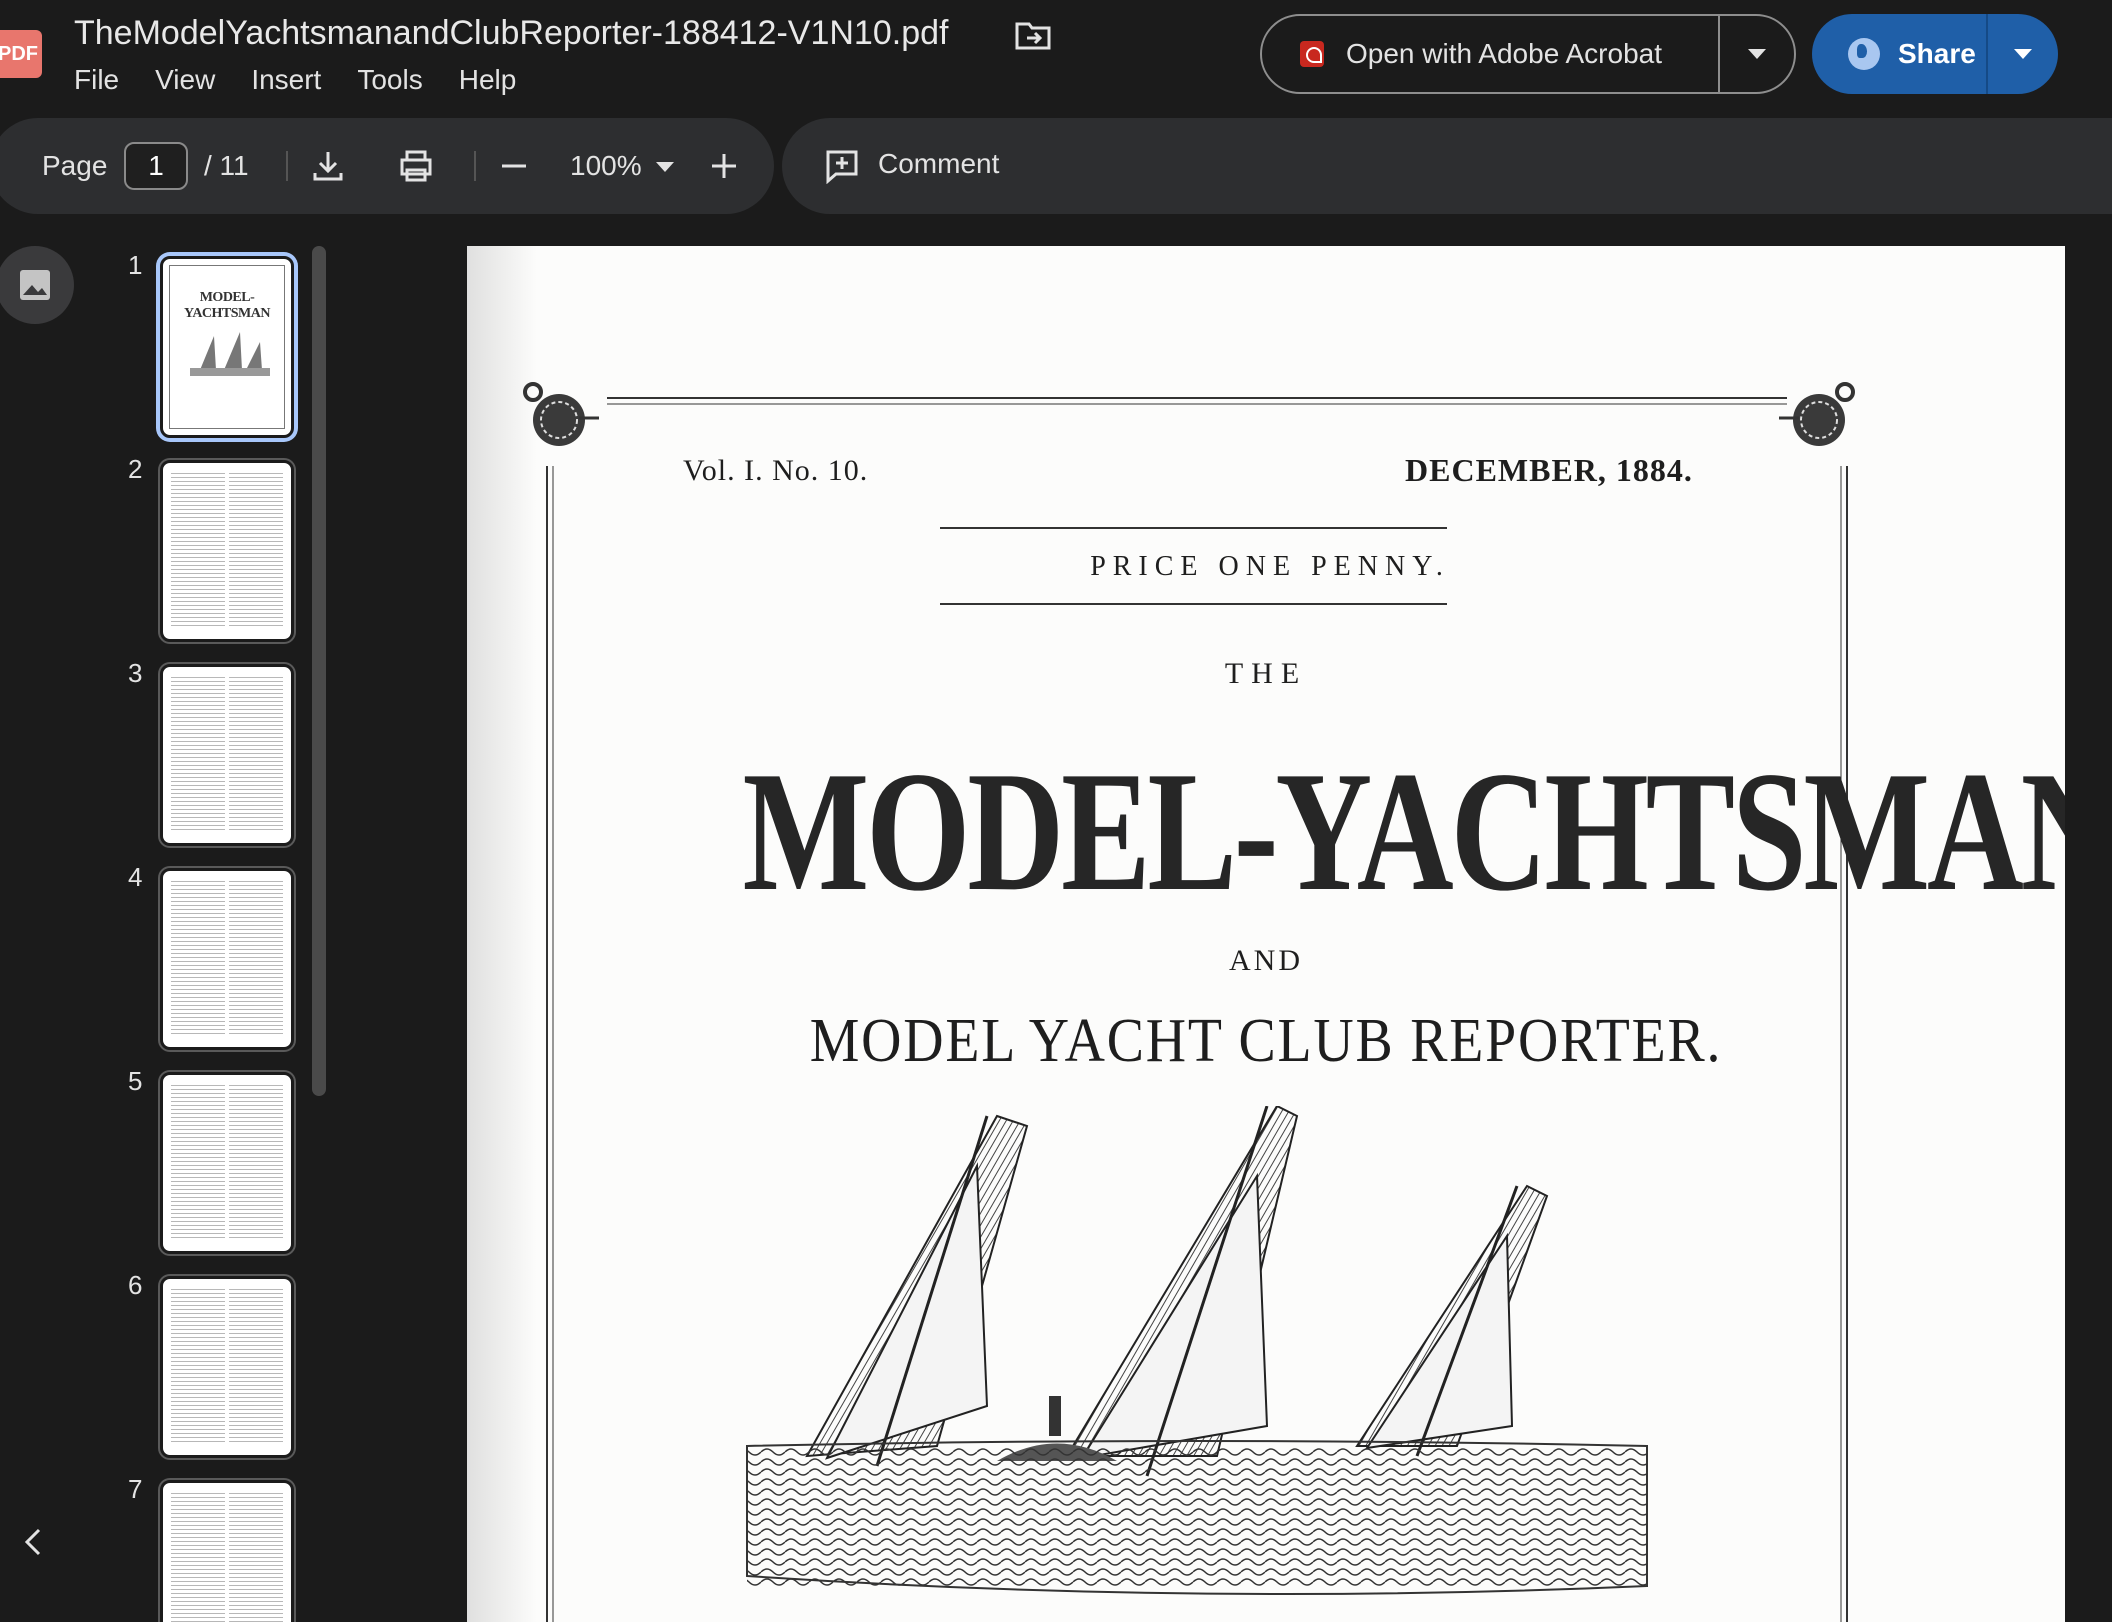  What do you see at coordinates (488, 80) in the screenshot?
I see `menu-help: Help` at bounding box center [488, 80].